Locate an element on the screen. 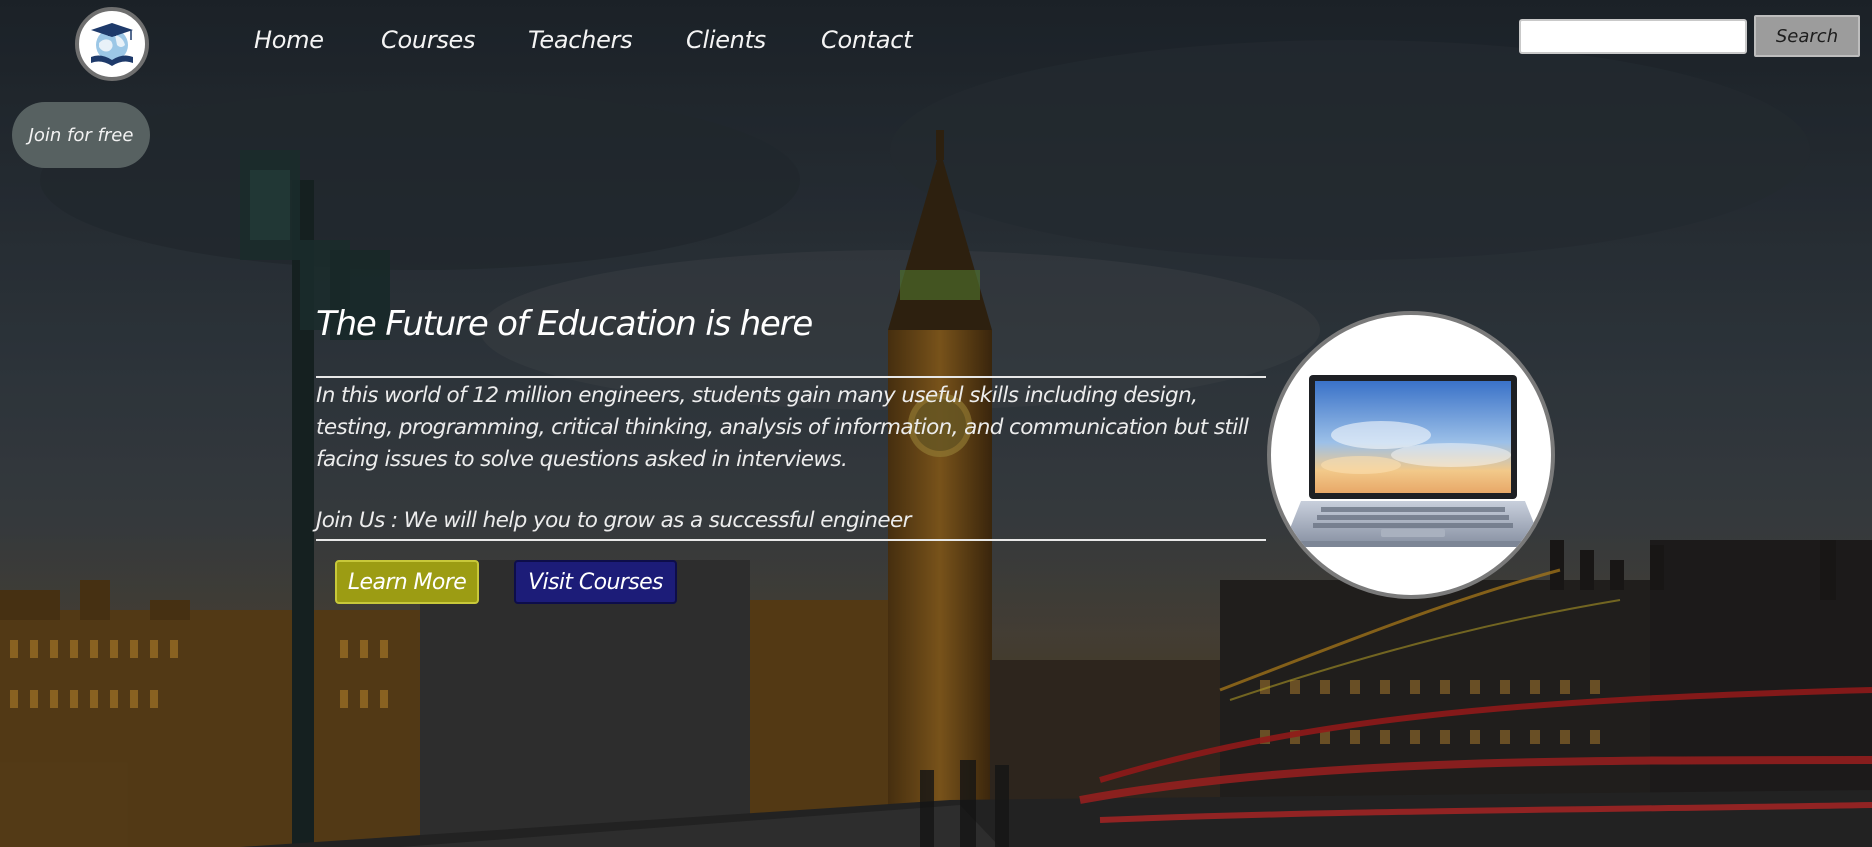 The image size is (1872, 847). graduation-cap-globe-book-icon is located at coordinates (112, 44).